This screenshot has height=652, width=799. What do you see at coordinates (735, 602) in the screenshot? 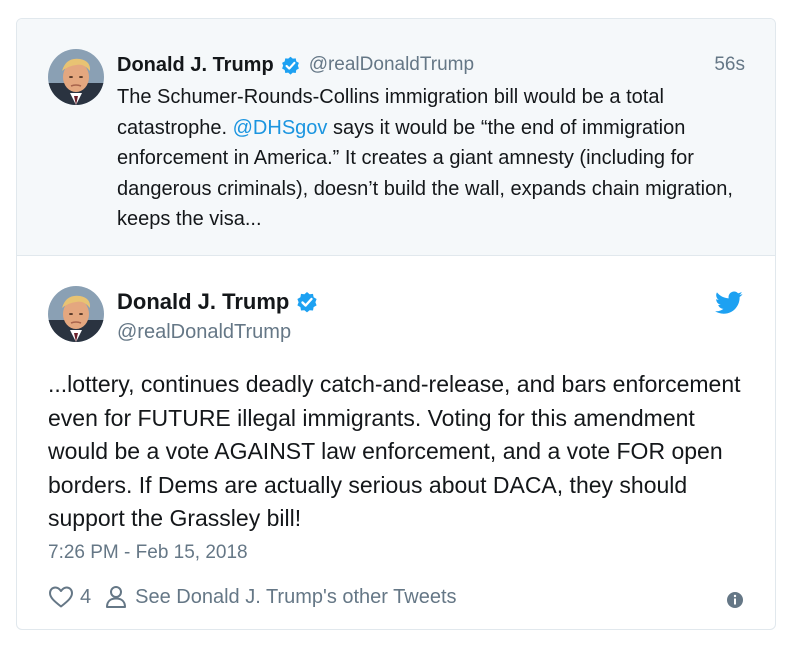
I see `info-icon` at bounding box center [735, 602].